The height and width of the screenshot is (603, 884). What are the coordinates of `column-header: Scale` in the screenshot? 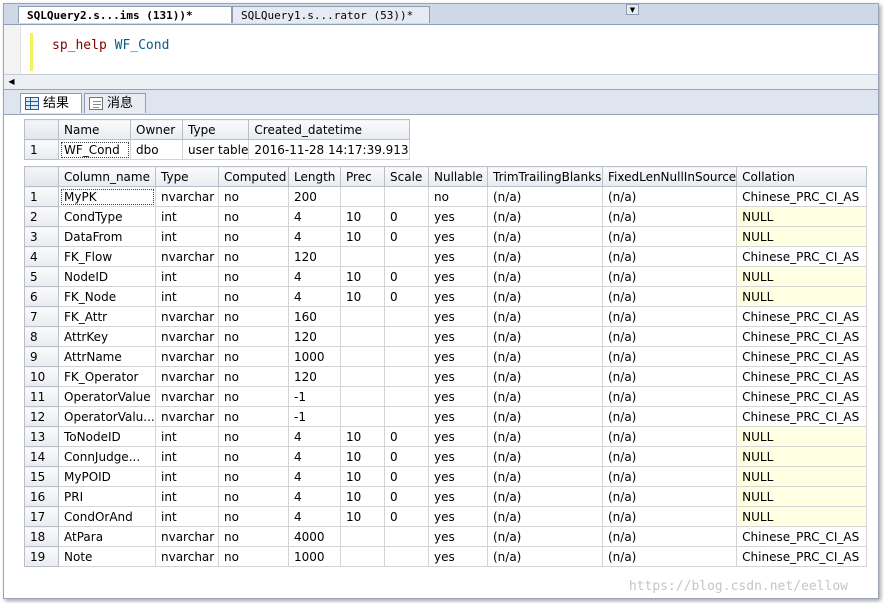 It's located at (406, 176).